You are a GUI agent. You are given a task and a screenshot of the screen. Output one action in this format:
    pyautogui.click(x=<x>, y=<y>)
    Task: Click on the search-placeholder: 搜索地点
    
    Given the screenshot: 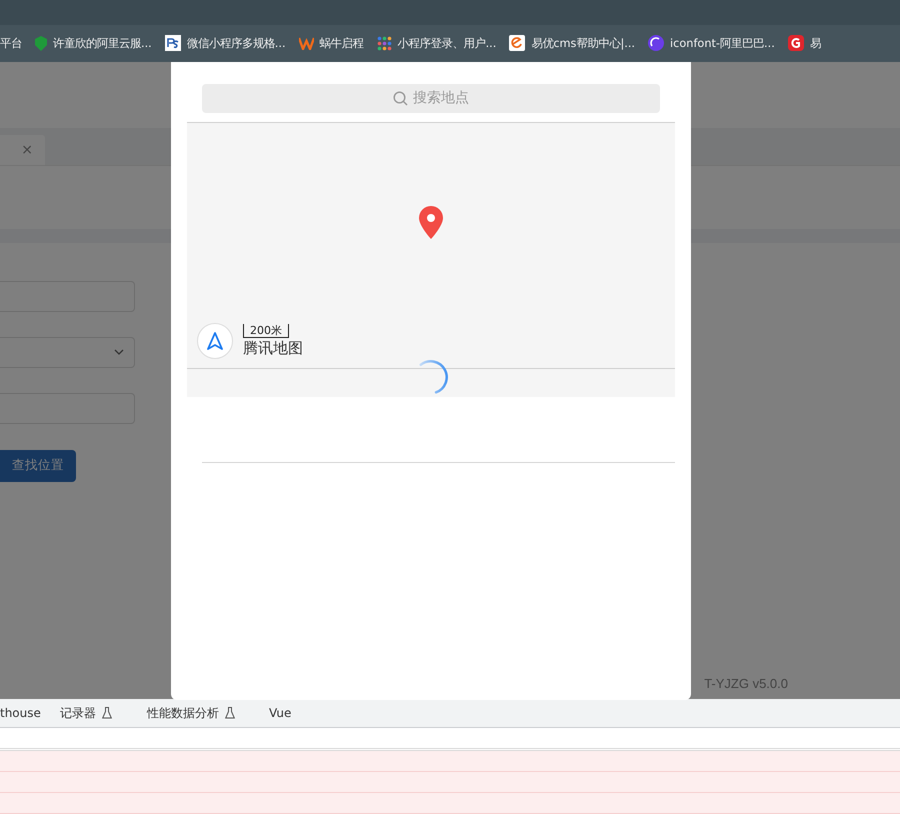 What is the action you would take?
    pyautogui.click(x=441, y=98)
    